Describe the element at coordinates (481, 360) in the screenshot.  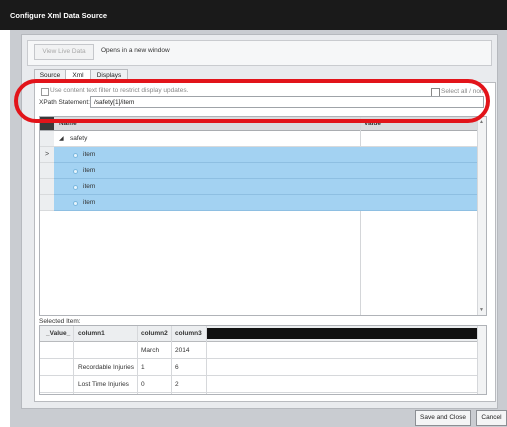
I see `selected-grid-scrollbar` at that location.